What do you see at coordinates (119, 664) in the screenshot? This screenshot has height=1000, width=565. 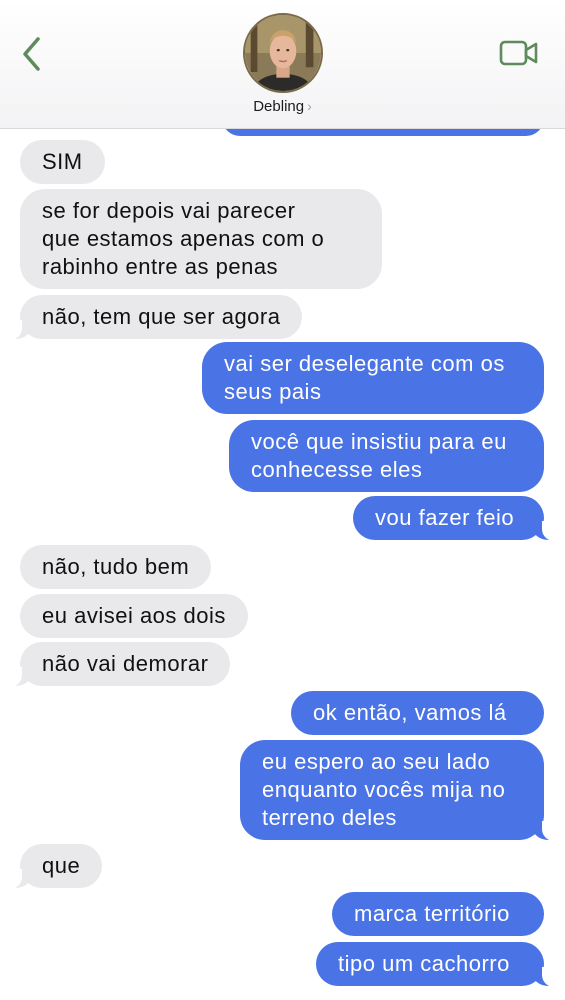 I see `message-bubble-incoming: não vai demorar` at bounding box center [119, 664].